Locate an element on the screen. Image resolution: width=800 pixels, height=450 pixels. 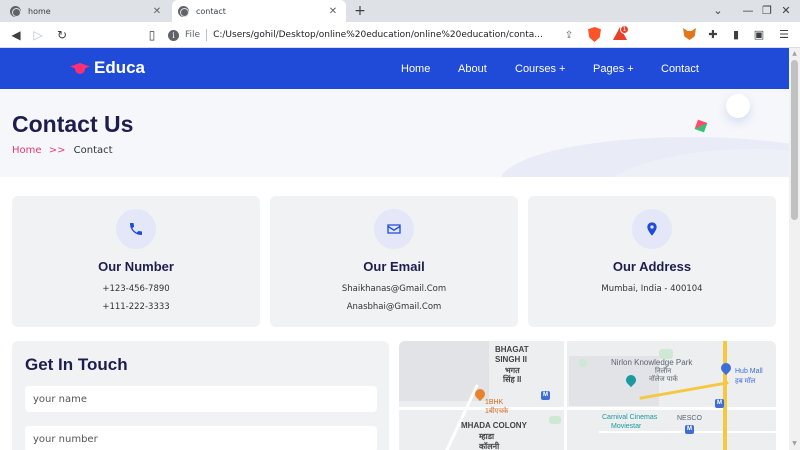
address-card: Our Address Mumbai, India - 400104 is located at coordinates (652, 261).